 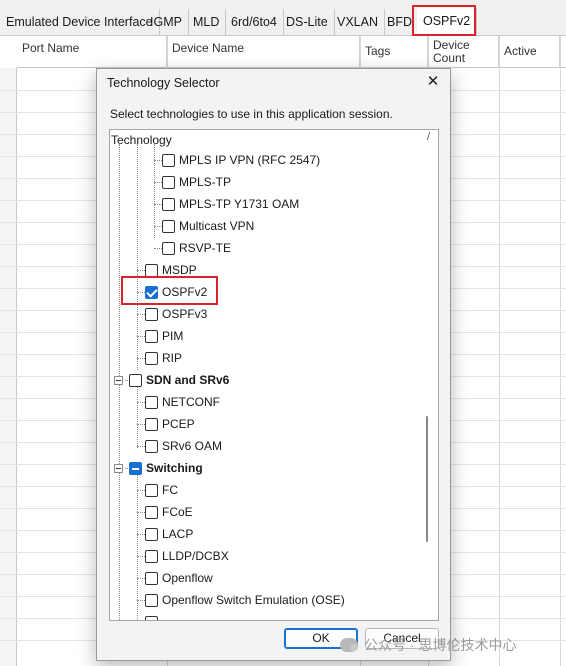 I want to click on watermark: 公众号 · 思博伦技术中心, so click(x=450, y=645).